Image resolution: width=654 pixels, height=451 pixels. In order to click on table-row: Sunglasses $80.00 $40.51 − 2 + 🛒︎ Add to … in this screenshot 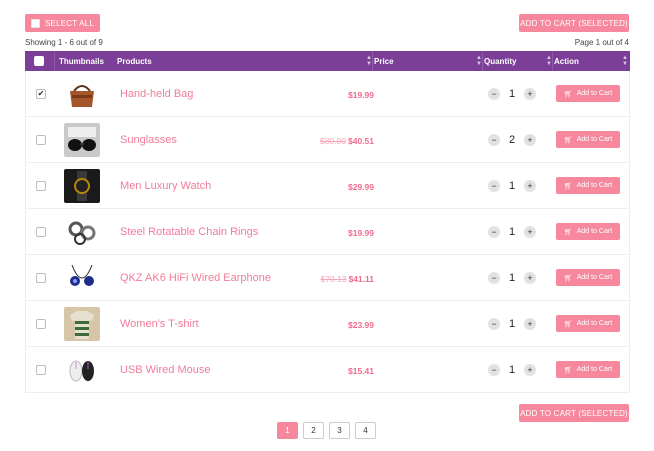, I will do `click(327, 140)`.